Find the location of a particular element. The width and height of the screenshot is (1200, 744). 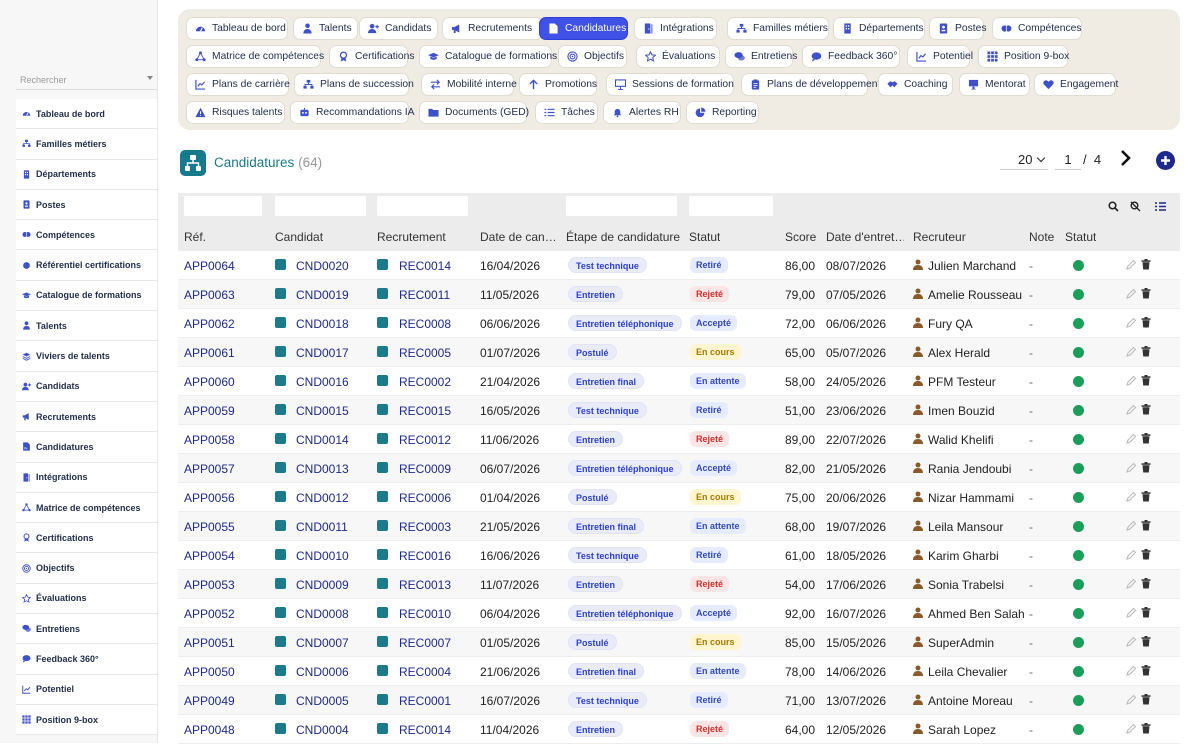

menu-button-0: Tableau de bord is located at coordinates (237, 28).